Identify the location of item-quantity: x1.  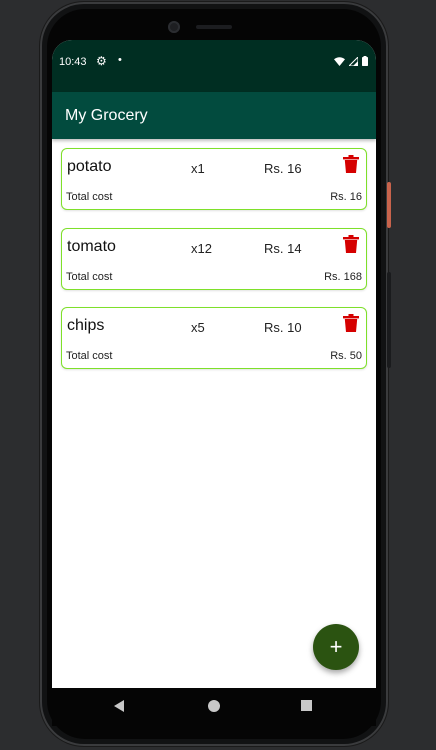
(198, 168).